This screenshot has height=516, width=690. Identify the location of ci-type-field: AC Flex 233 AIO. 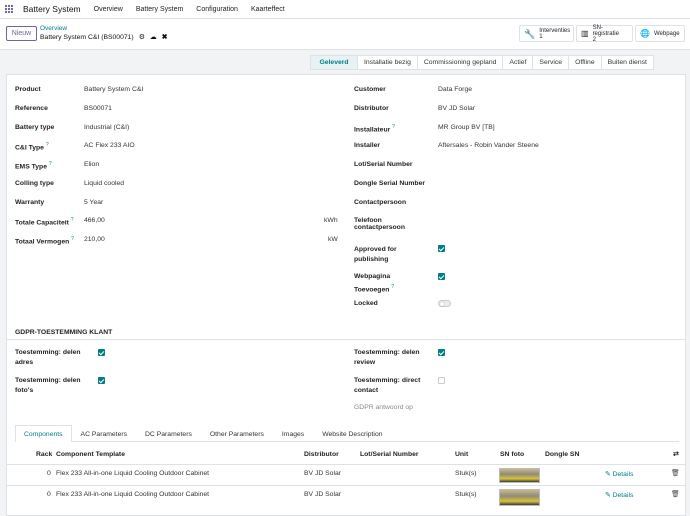
(109, 145).